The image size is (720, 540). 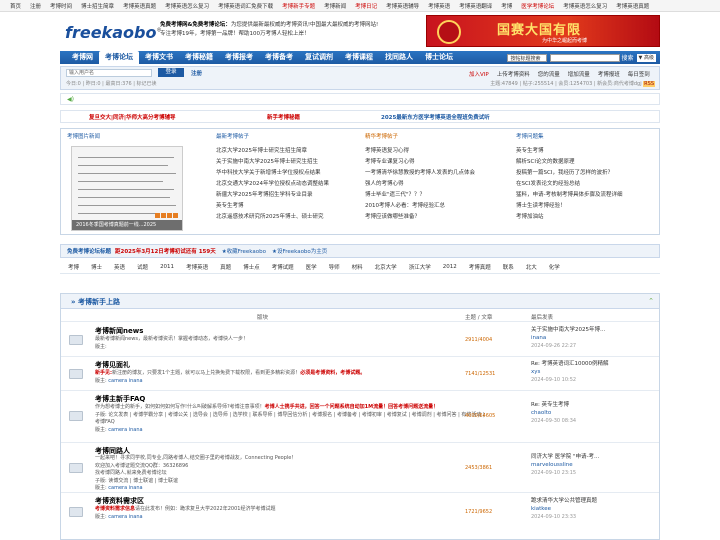 What do you see at coordinates (579, 74) in the screenshot?
I see `add-traffic-link: 增加流量` at bounding box center [579, 74].